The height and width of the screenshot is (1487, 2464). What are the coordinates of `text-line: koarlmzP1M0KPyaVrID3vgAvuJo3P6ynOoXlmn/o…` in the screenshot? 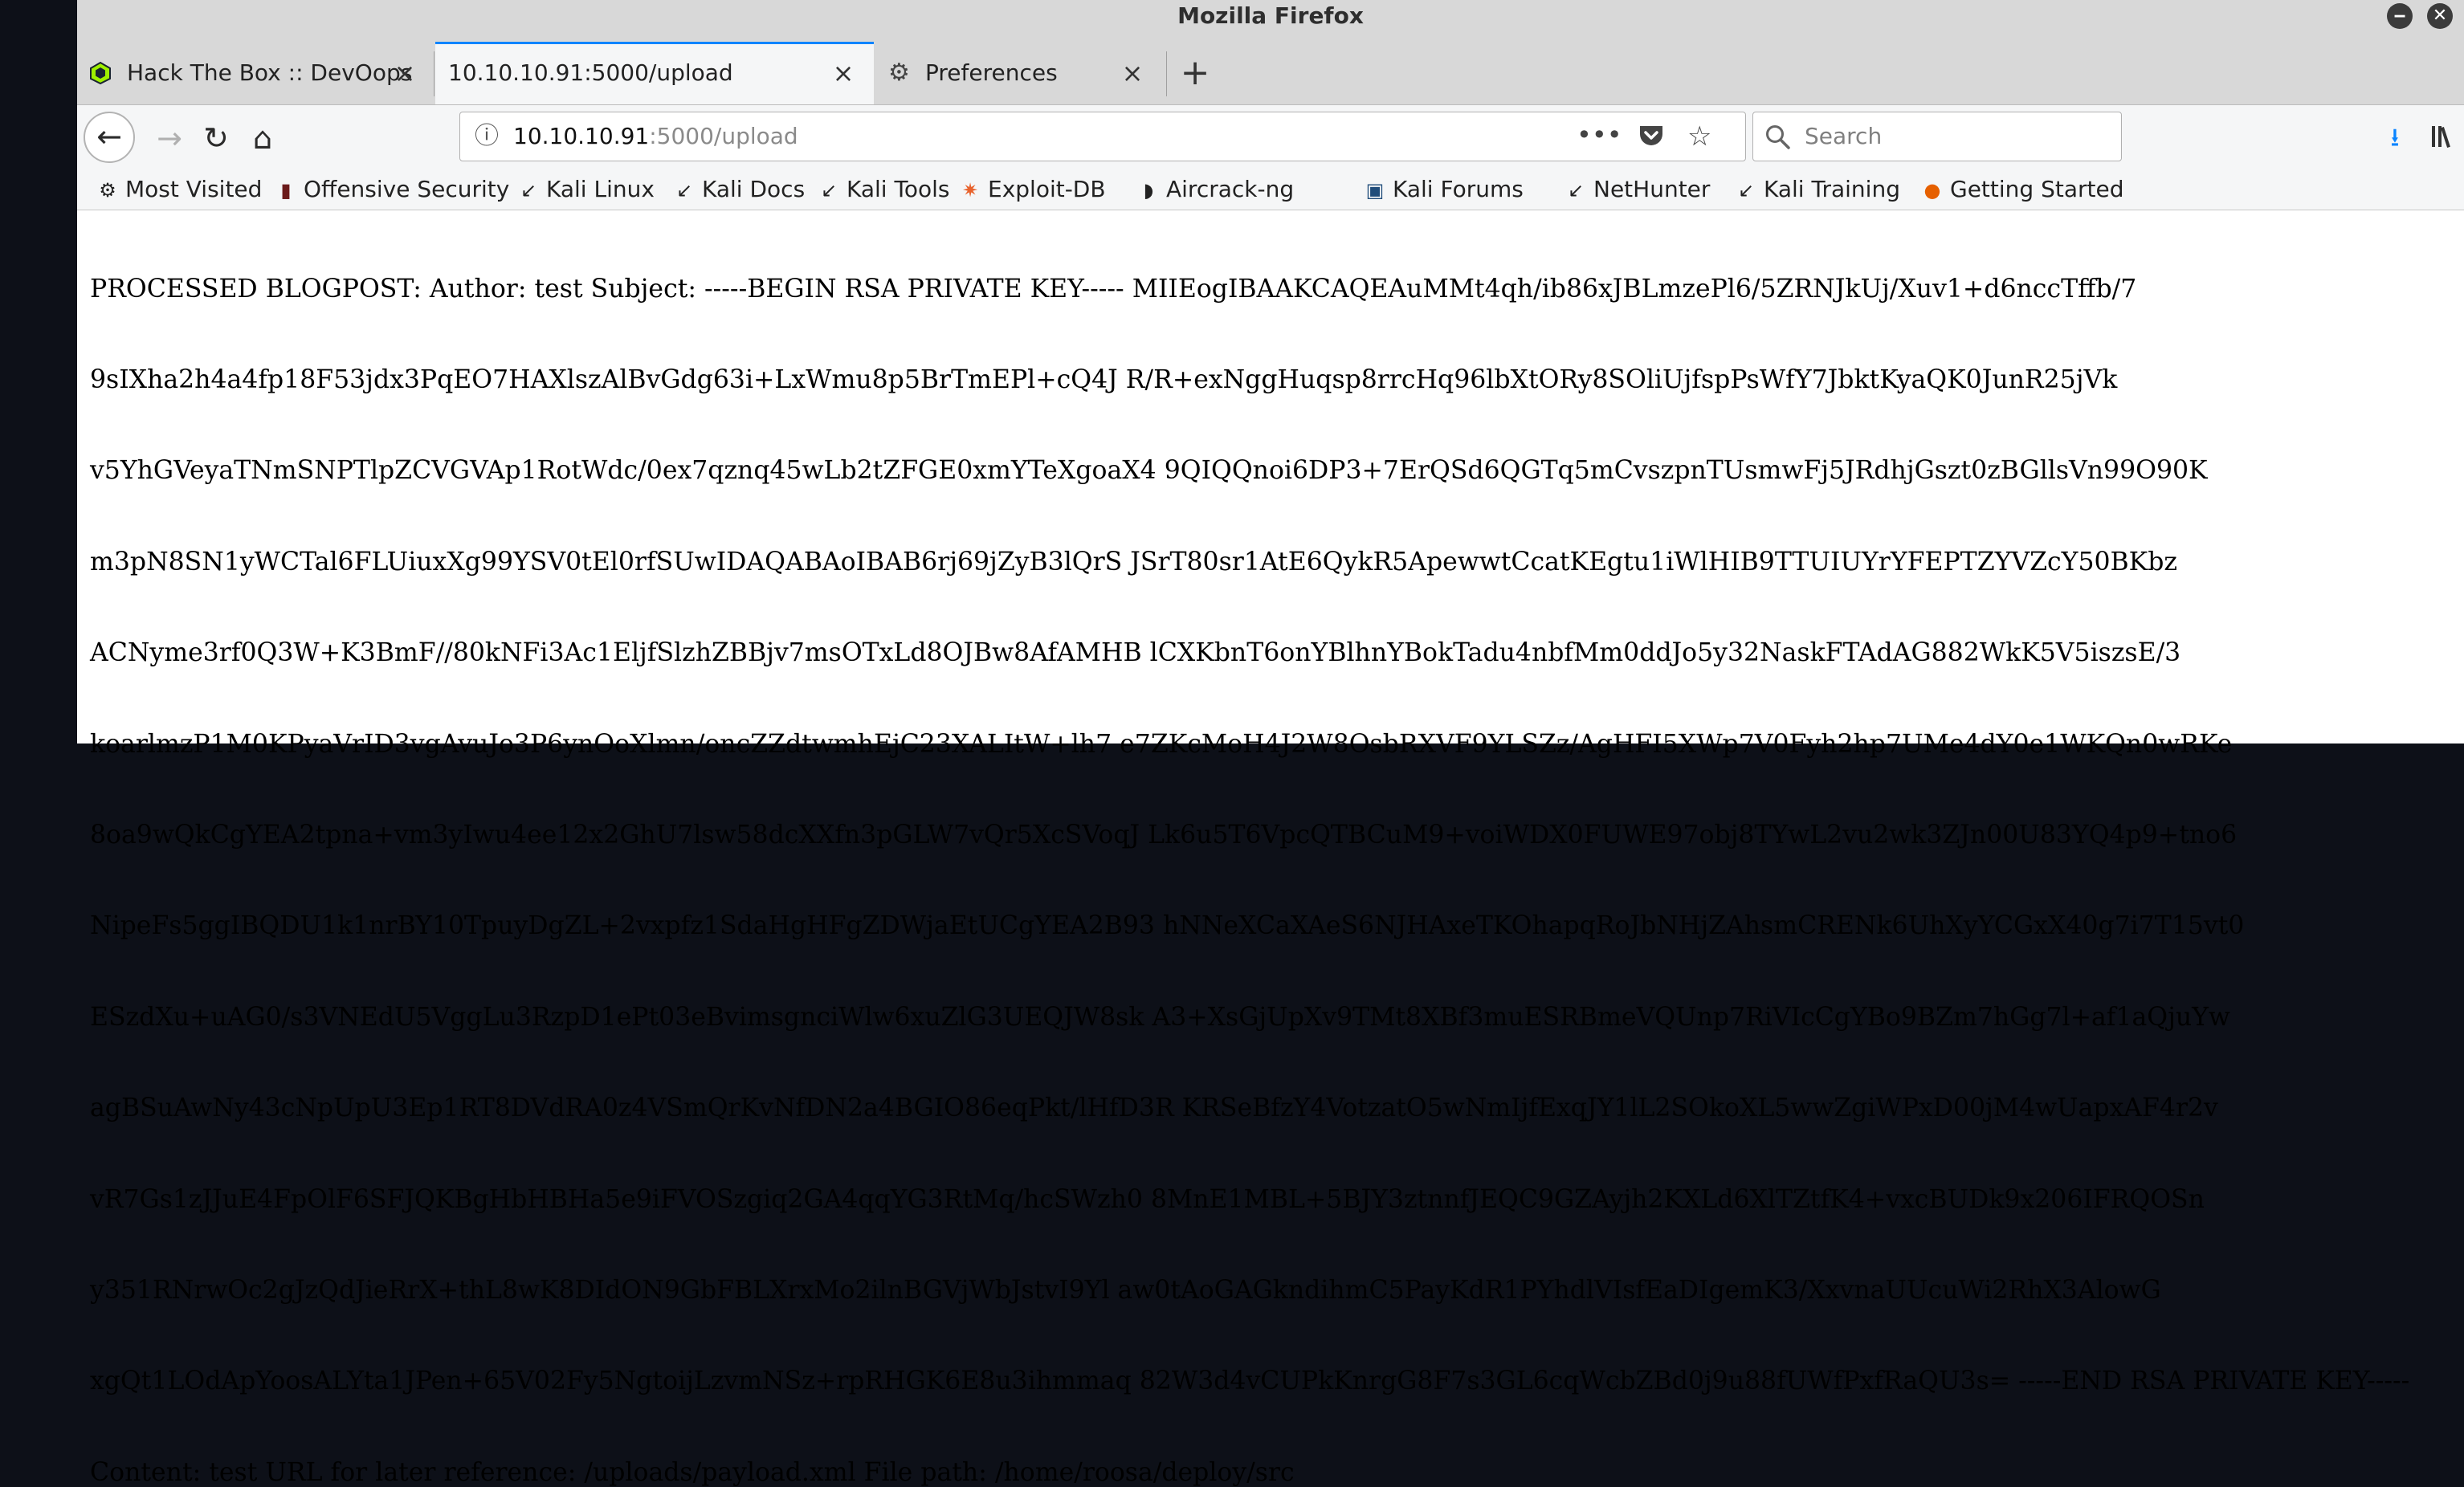 It's located at (1161, 744).